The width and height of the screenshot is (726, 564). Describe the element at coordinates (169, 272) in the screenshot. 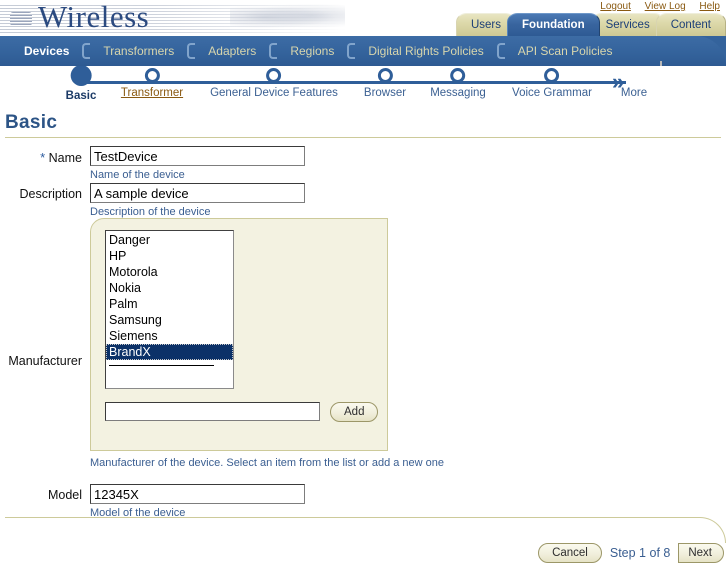

I see `list-item: Motorola` at that location.